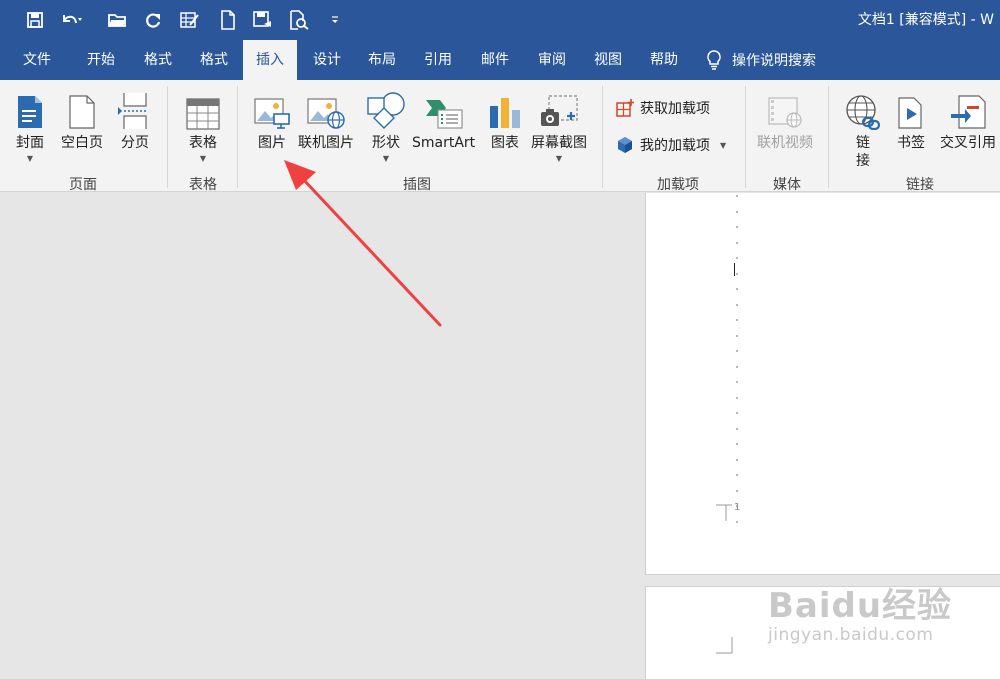 The width and height of the screenshot is (1000, 679). What do you see at coordinates (785, 143) in the screenshot?
I see `online-video-label: 联机视频` at bounding box center [785, 143].